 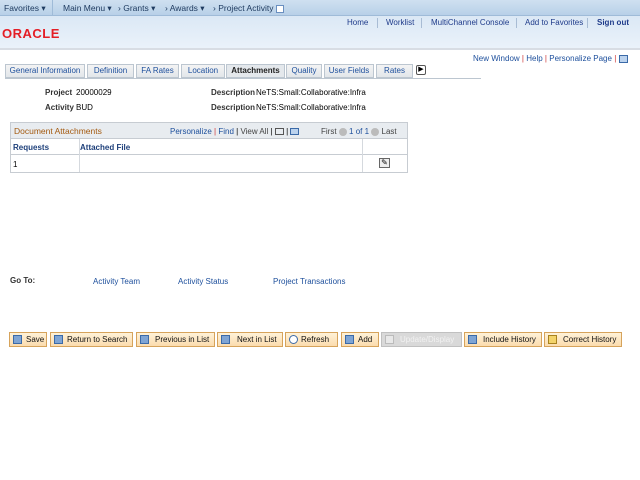 What do you see at coordinates (375, 131) in the screenshot?
I see `next-row-icon` at bounding box center [375, 131].